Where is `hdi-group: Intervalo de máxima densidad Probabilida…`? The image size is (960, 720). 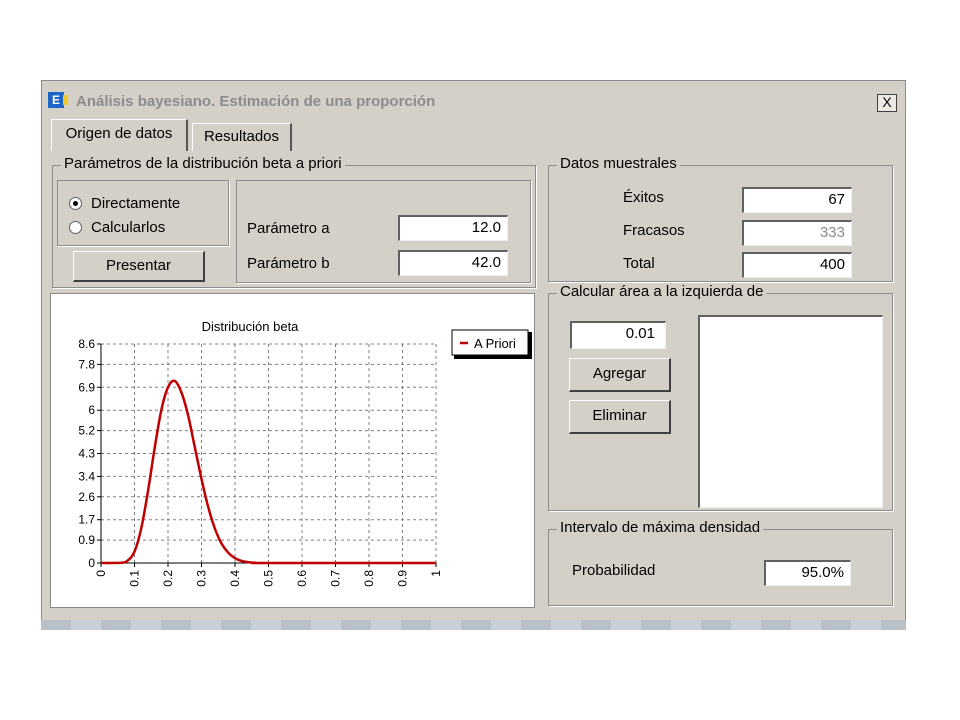 hdi-group: Intervalo de máxima densidad Probabilida… is located at coordinates (720, 562).